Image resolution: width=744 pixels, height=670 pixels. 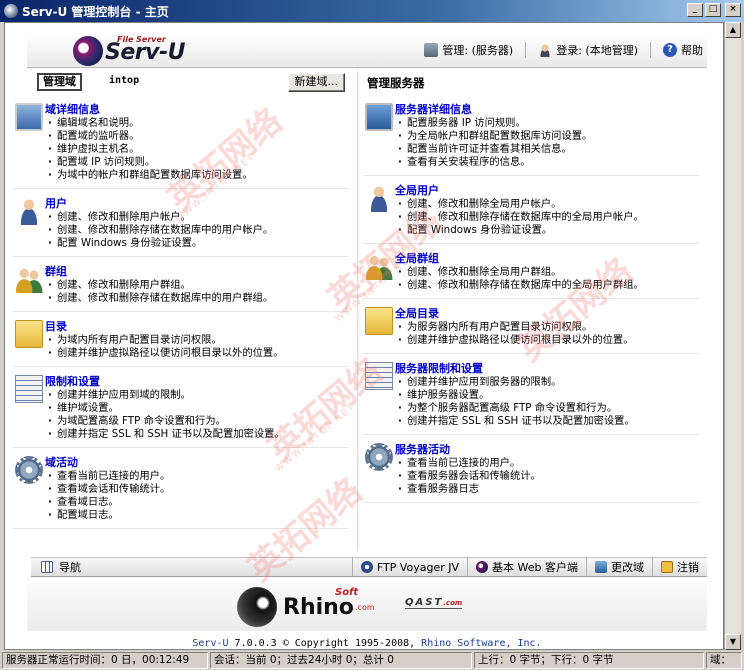 What do you see at coordinates (88, 51) in the screenshot?
I see `logo-swirl-icon` at bounding box center [88, 51].